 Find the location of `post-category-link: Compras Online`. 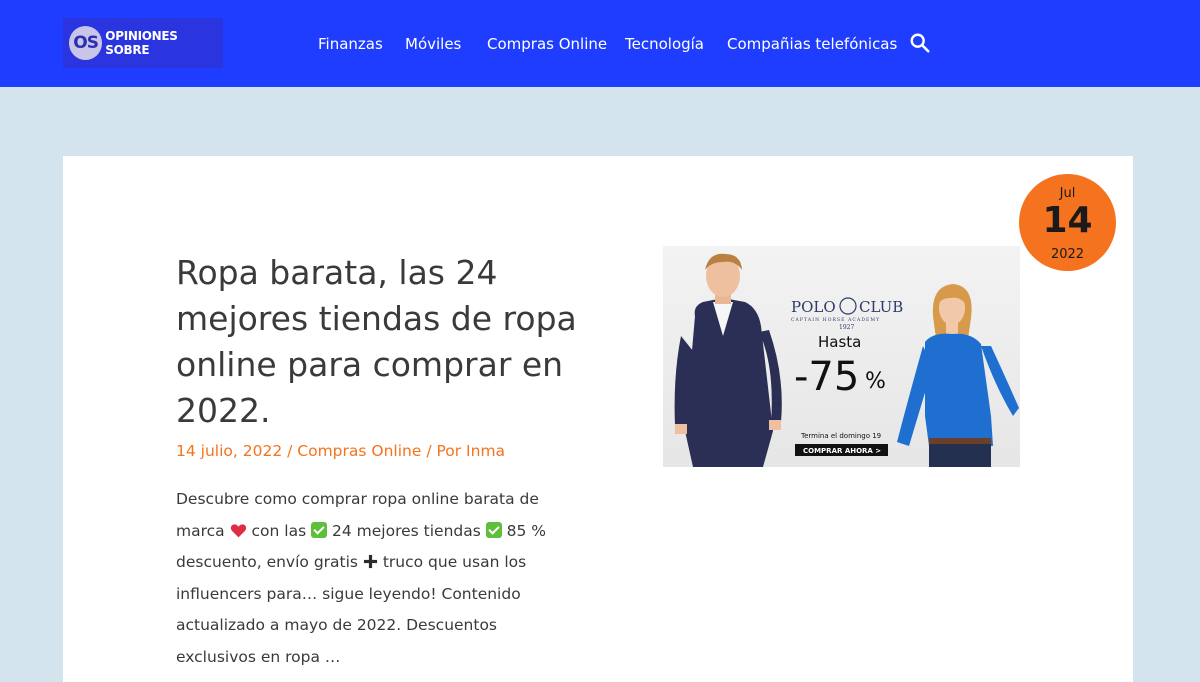

post-category-link: Compras Online is located at coordinates (359, 451).